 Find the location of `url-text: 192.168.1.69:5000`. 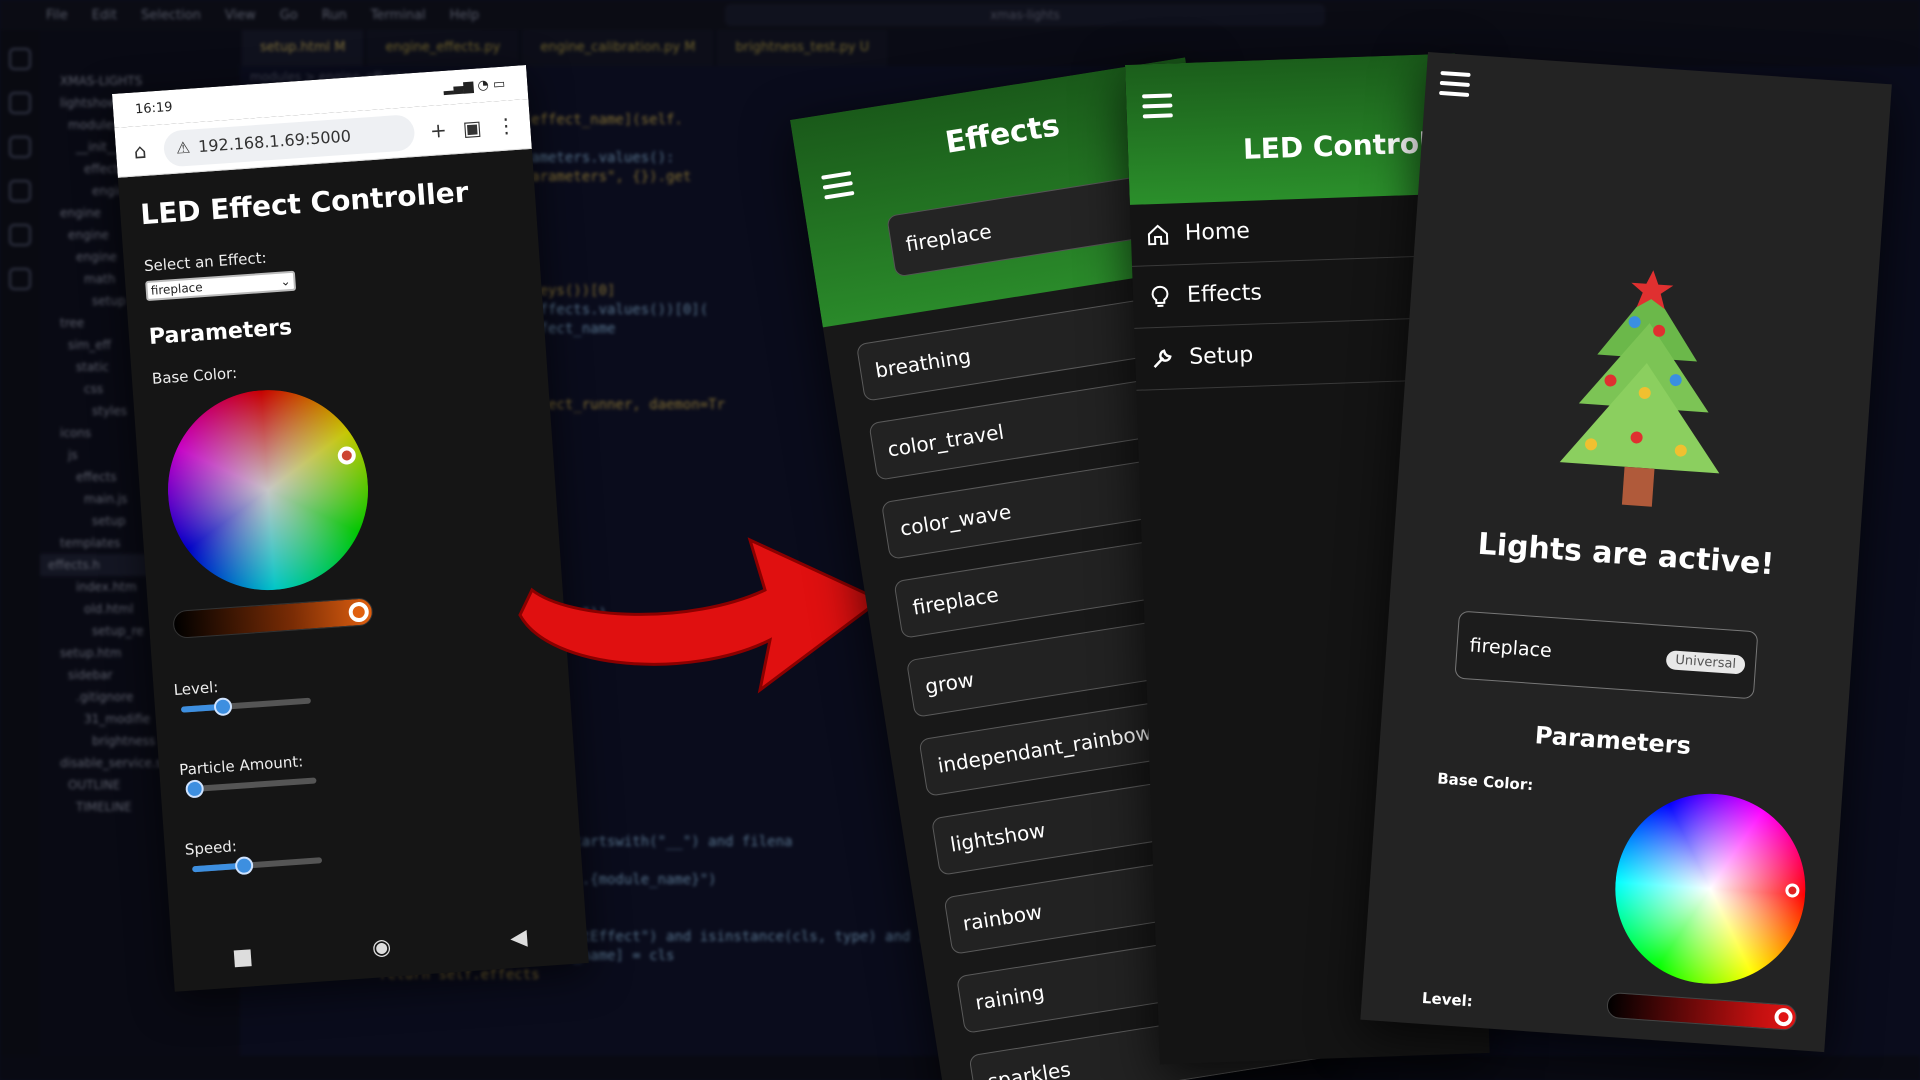

url-text: 192.168.1.69:5000 is located at coordinates (274, 141).